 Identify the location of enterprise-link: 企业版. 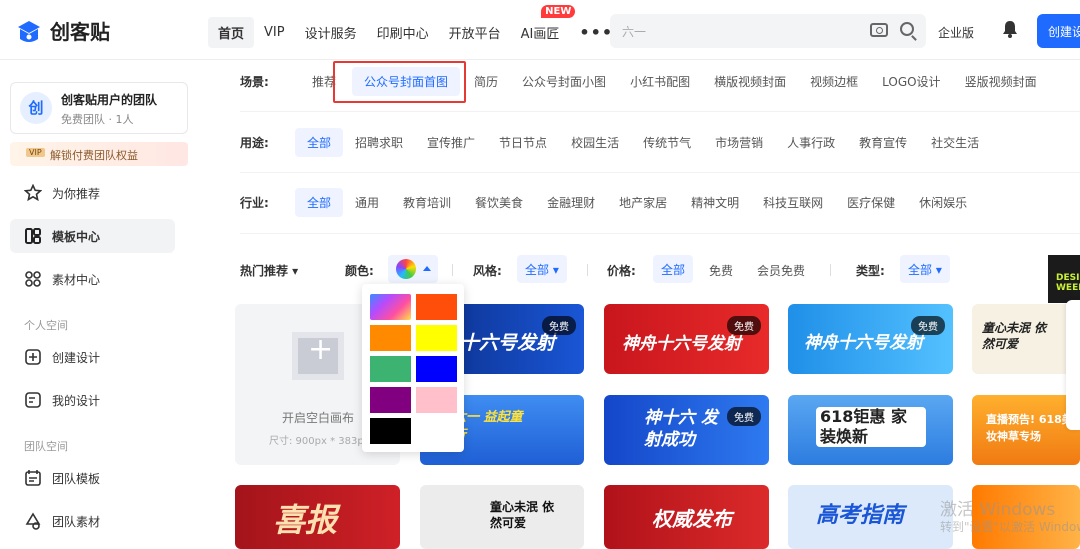
(956, 32).